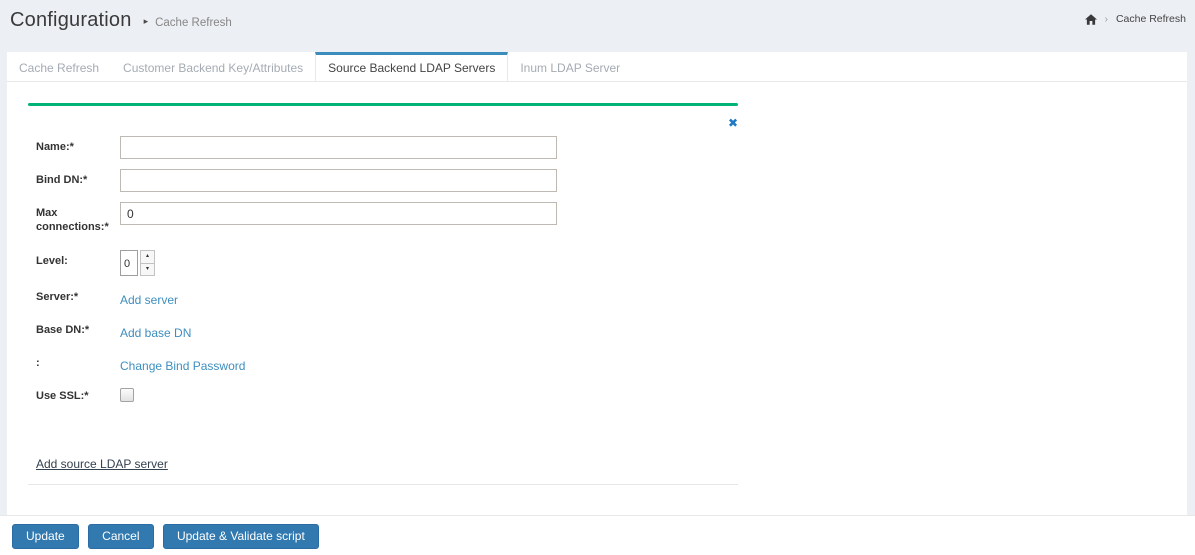  Describe the element at coordinates (62, 396) in the screenshot. I see `use-ssl-label: Use SSL:*` at that location.